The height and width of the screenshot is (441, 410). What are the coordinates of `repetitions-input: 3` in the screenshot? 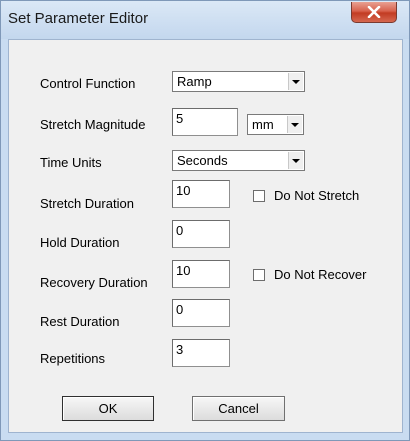 It's located at (201, 353).